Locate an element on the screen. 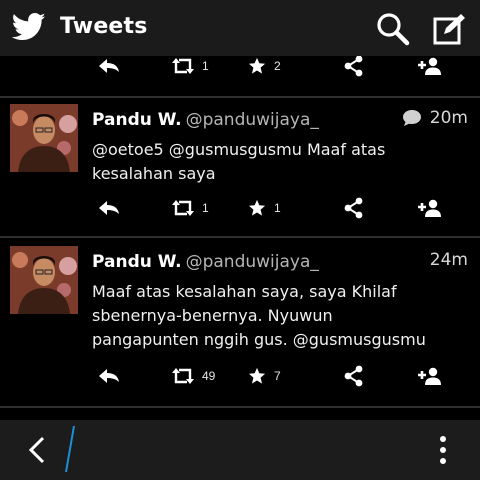 Image resolution: width=480 pixels, height=480 pixels. favorite-button: 7 is located at coordinates (264, 376).